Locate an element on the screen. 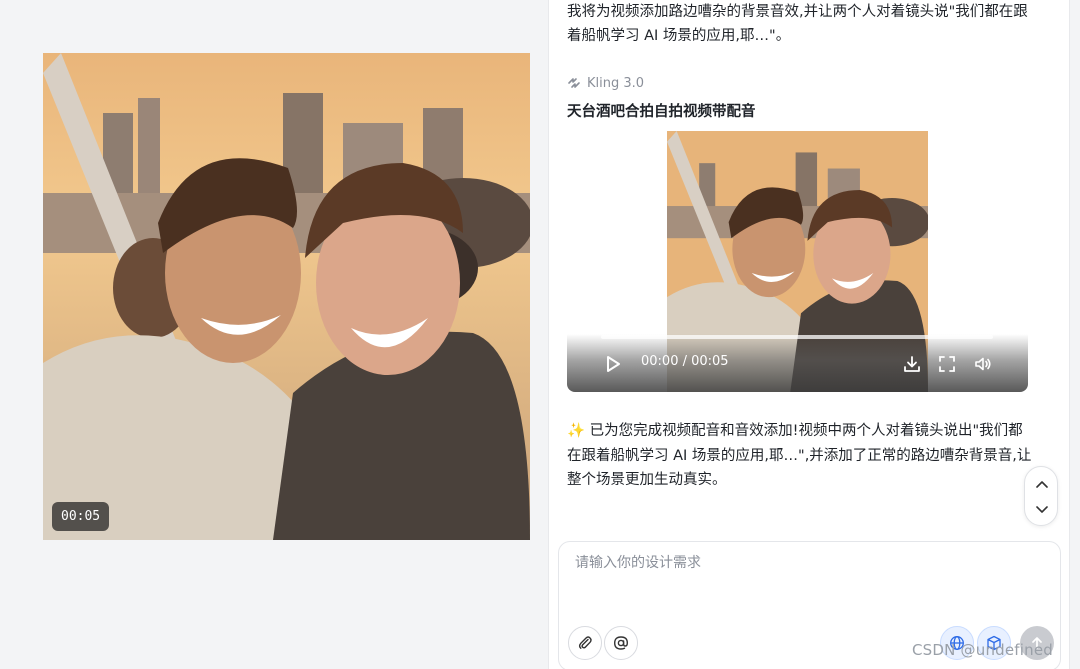  video-controls is located at coordinates (797, 363).